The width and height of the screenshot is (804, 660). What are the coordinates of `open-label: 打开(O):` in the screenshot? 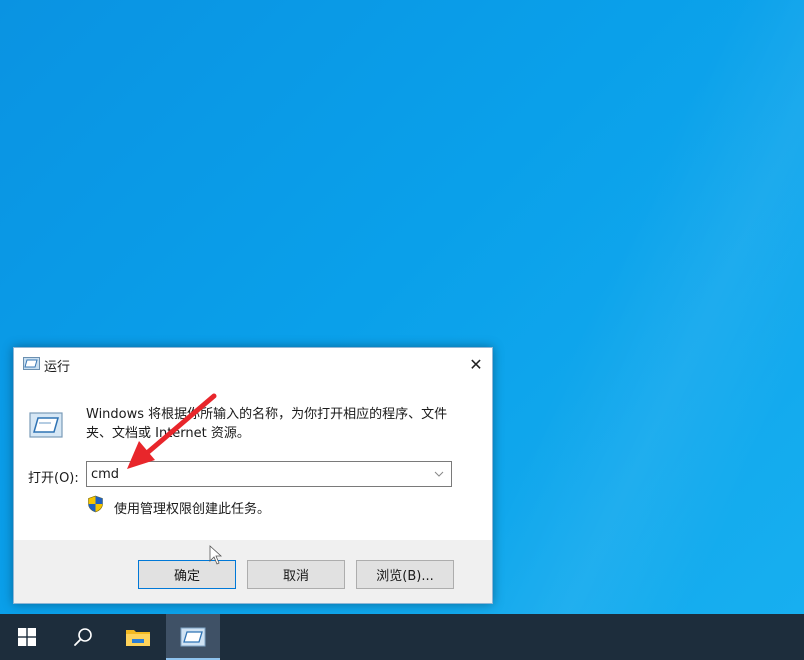 It's located at (53, 478).